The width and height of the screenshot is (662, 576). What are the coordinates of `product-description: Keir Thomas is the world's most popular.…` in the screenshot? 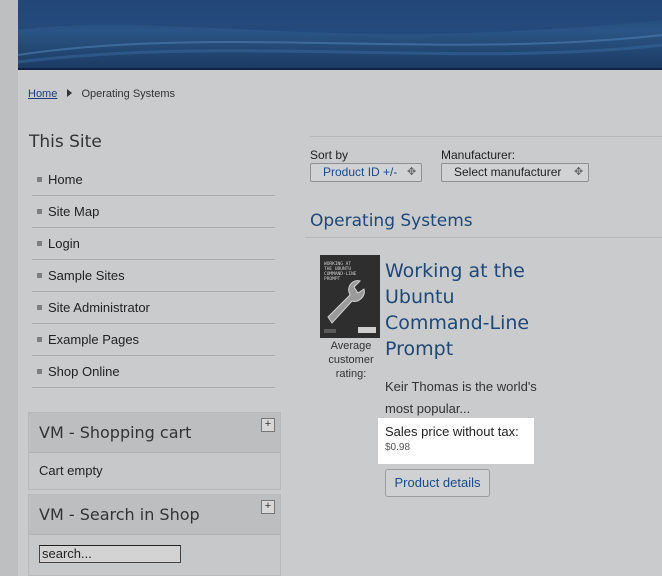 It's located at (461, 397).